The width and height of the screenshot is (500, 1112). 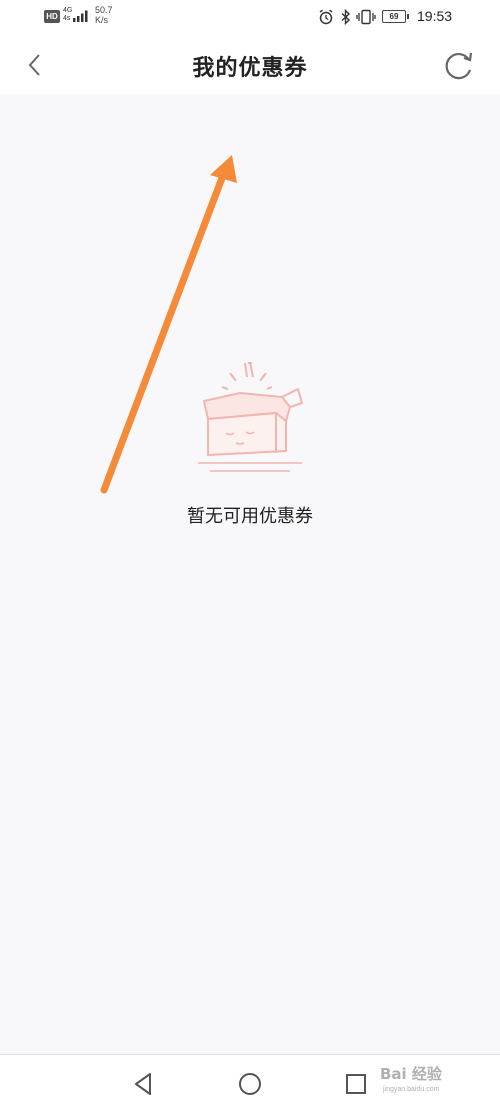 What do you see at coordinates (346, 17) in the screenshot?
I see `bluetooth-icon` at bounding box center [346, 17].